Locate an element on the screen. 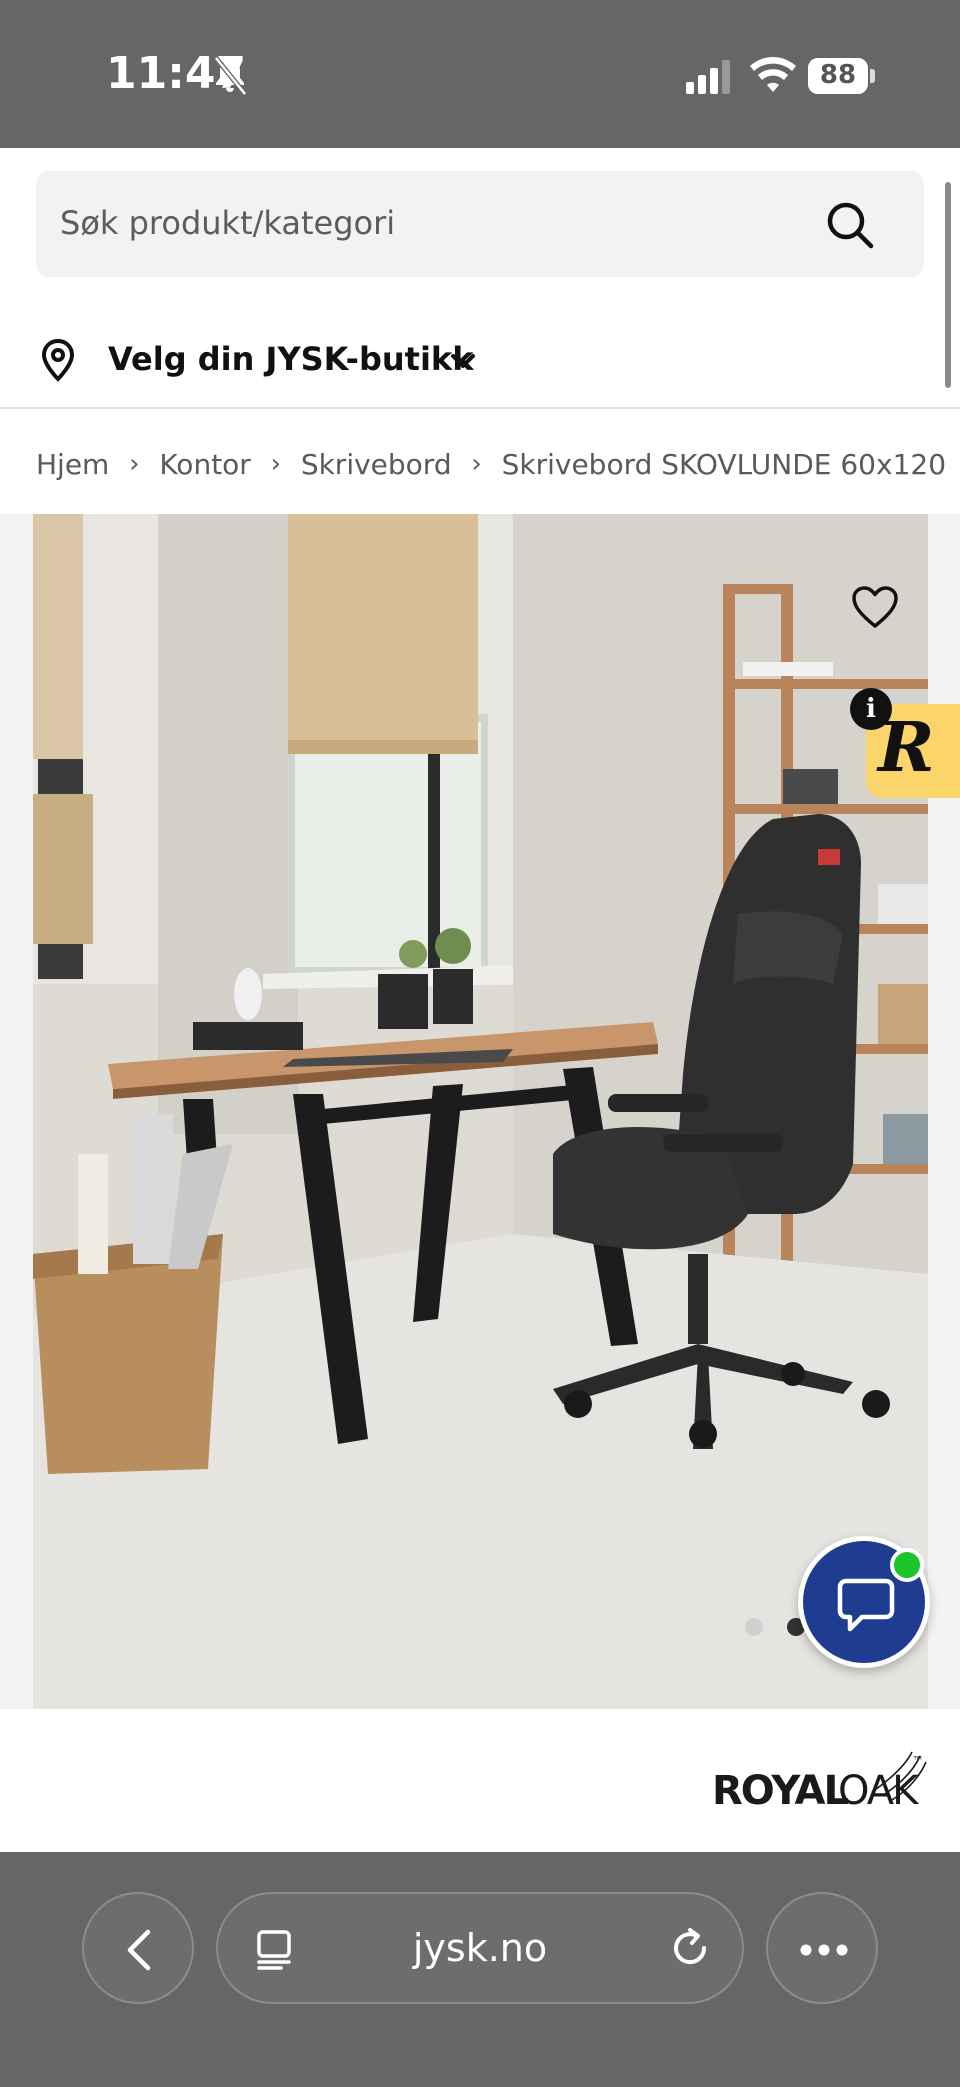  breadcrumb-item-desks: Skrivebord is located at coordinates (376, 464).